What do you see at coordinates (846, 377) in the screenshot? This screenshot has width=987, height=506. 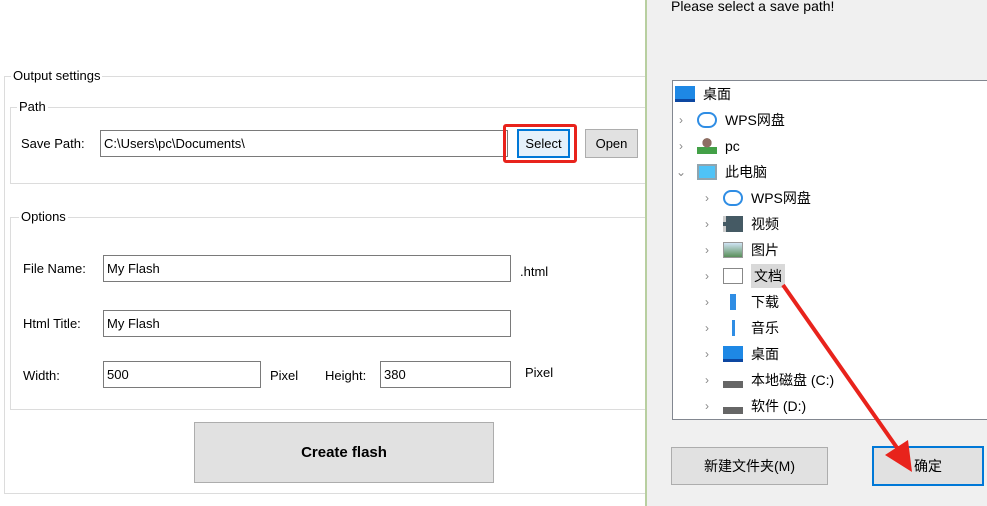 I see `red-arrow-annotation` at bounding box center [846, 377].